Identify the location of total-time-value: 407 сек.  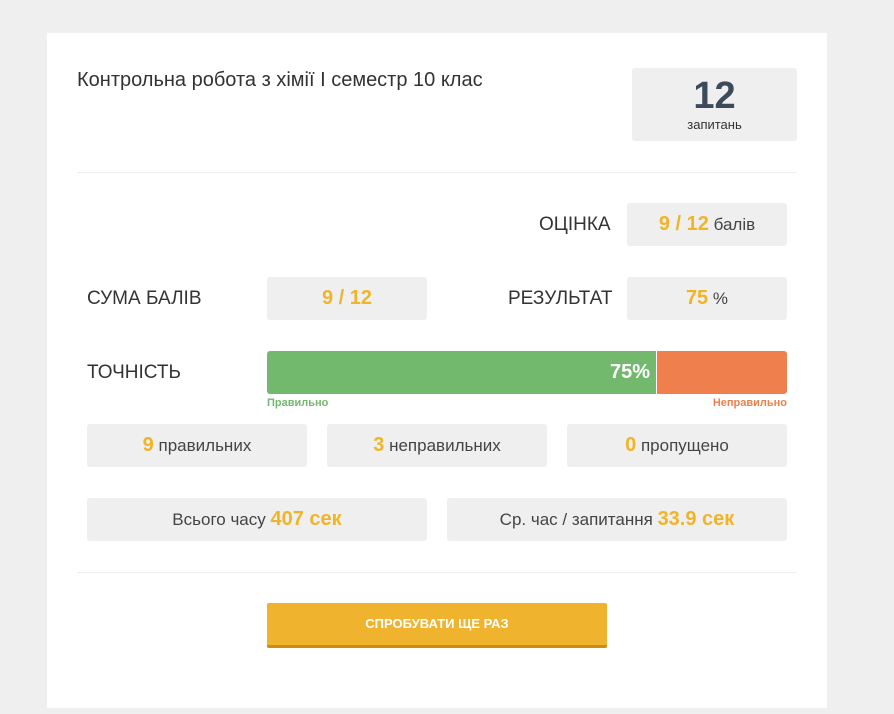
(306, 519).